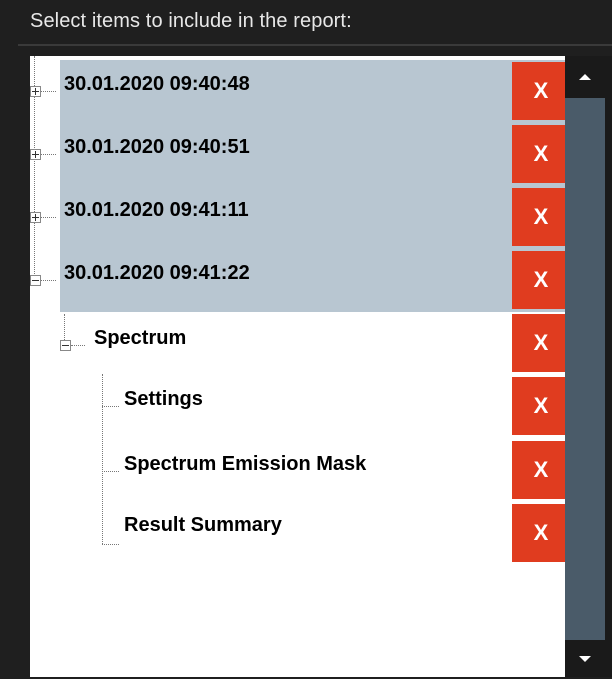  Describe the element at coordinates (157, 273) in the screenshot. I see `tree-item-label: 30.01.2020 09:41:22` at that location.